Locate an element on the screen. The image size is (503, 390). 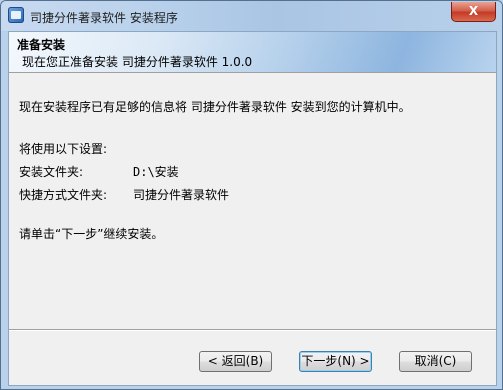
window-title: 司捷分件著录软件 安装程序 is located at coordinates (104, 18).